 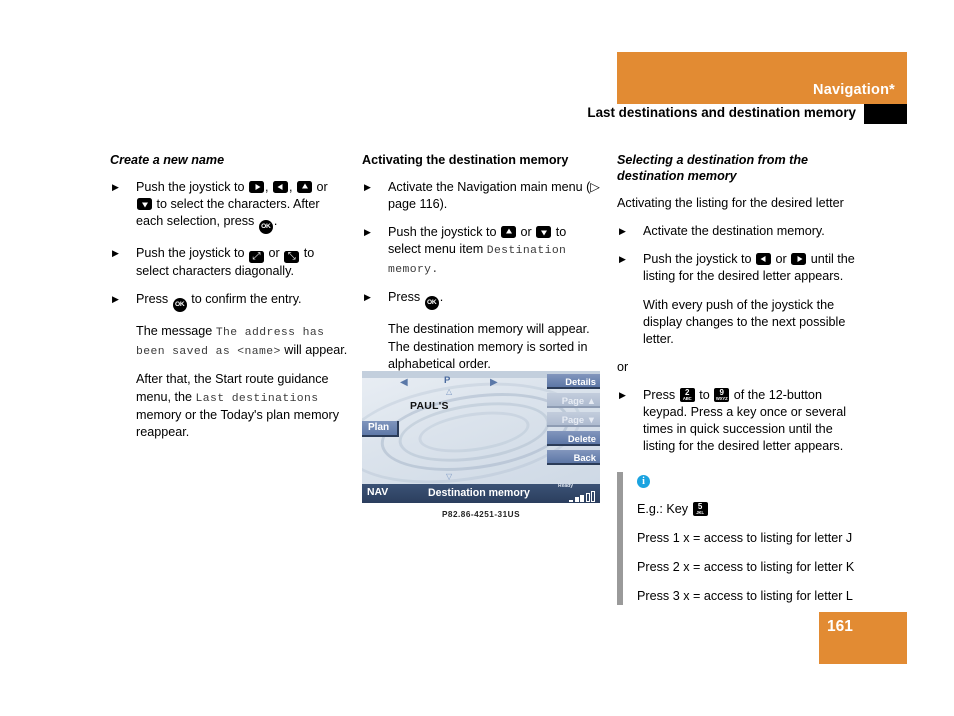 I want to click on status-ready-label: Ready, so click(x=565, y=486).